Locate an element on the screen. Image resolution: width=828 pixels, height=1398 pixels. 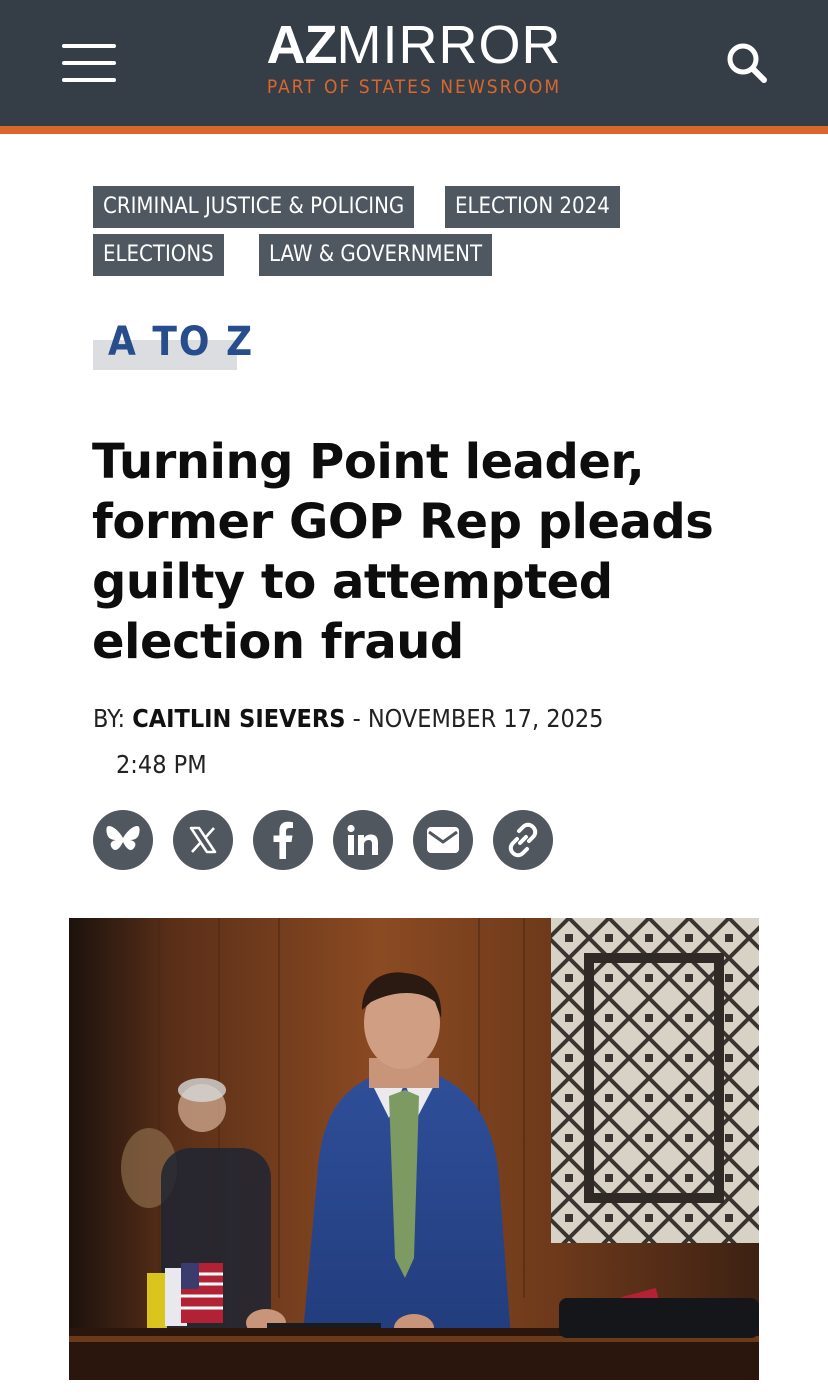
bluesky-icon is located at coordinates (123, 838).